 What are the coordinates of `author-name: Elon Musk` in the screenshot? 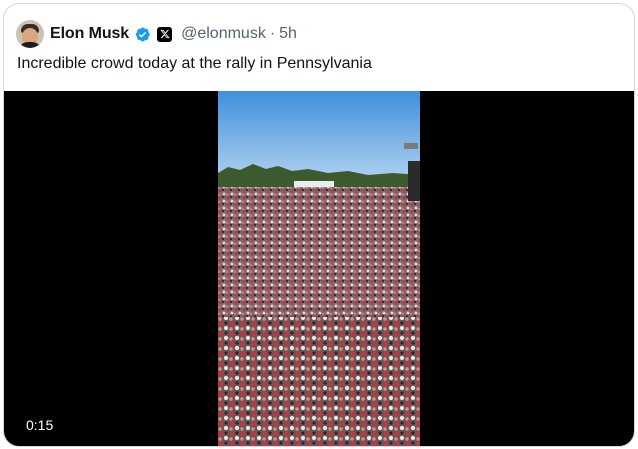 It's located at (89, 34).